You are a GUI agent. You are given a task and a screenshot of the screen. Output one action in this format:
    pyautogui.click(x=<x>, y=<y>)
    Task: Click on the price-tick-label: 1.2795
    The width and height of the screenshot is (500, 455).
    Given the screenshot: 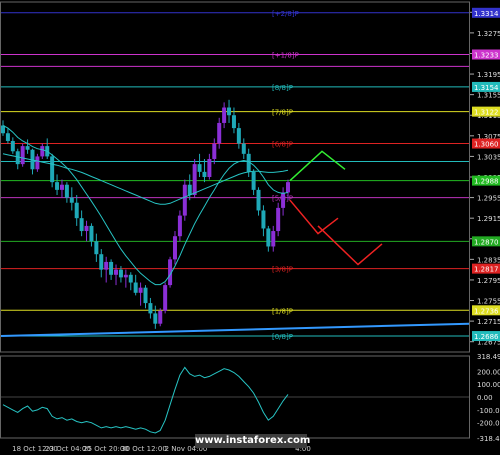 What is the action you would take?
    pyautogui.click(x=488, y=281)
    